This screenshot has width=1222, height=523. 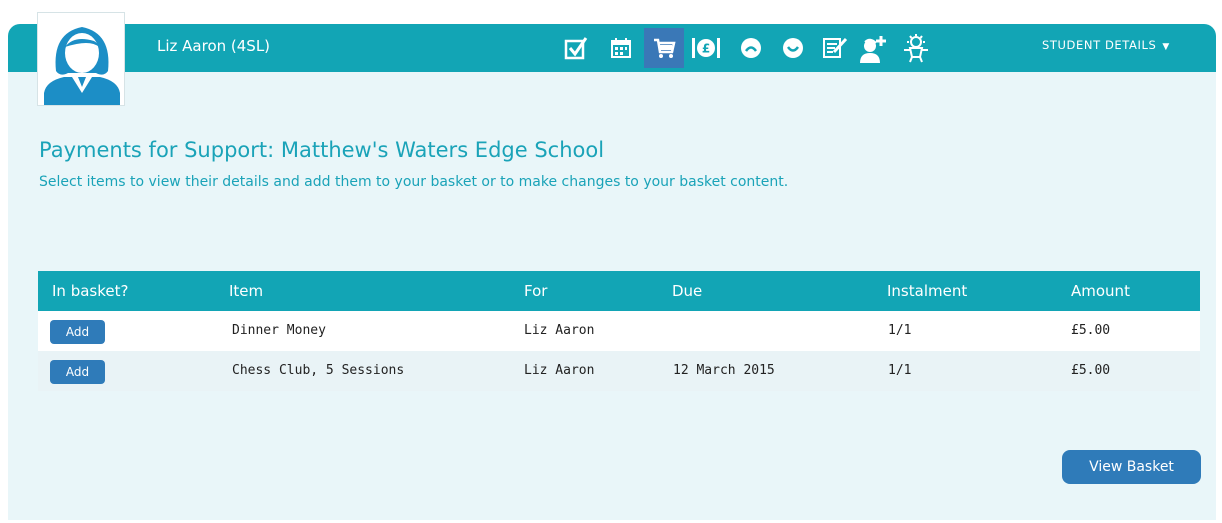 I want to click on header-in-basket: In basket?, so click(x=90, y=291).